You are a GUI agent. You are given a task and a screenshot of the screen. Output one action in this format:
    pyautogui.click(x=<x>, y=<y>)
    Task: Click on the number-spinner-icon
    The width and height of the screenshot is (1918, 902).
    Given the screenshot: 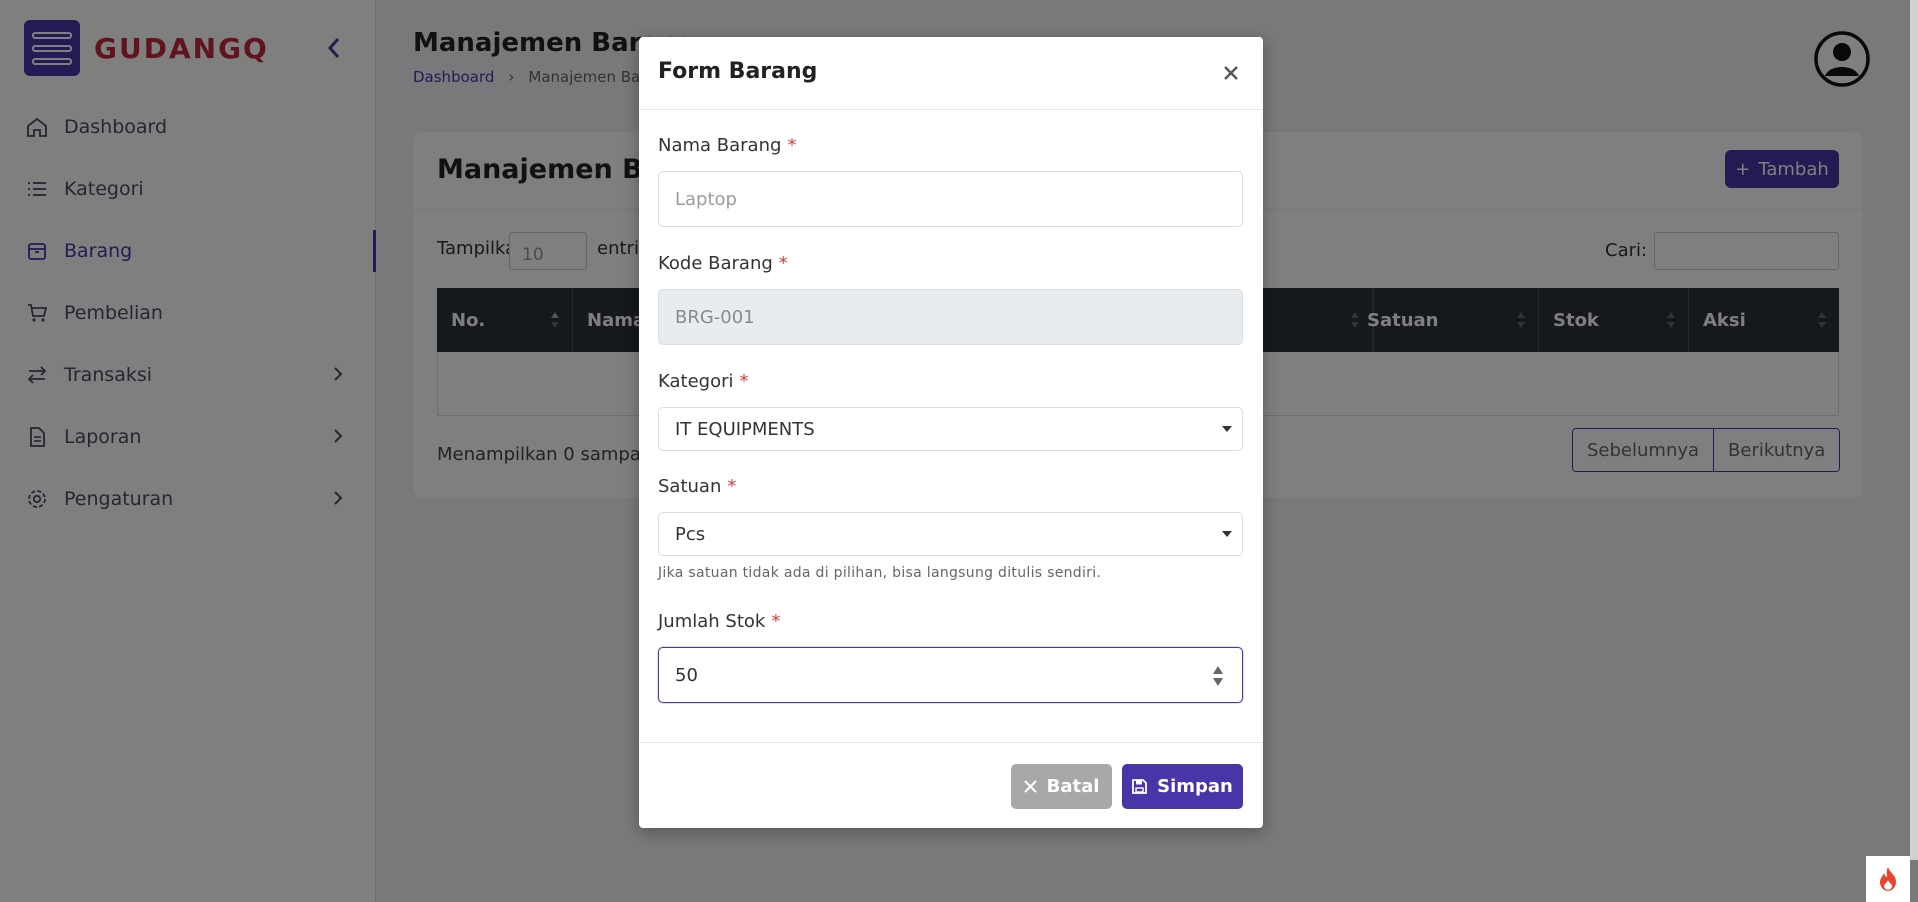 What is the action you would take?
    pyautogui.click(x=1218, y=676)
    